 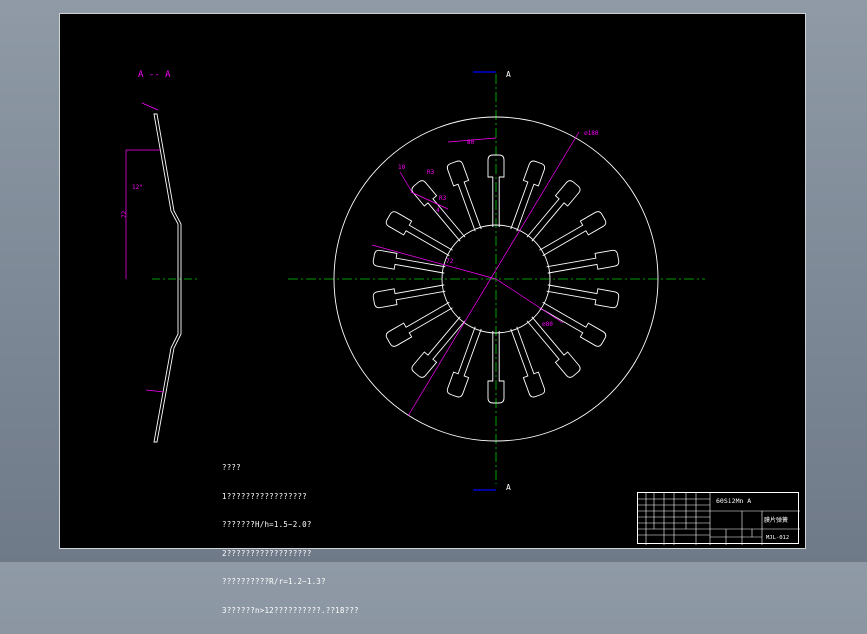 I want to click on slot-length-dim-line, so click(x=406, y=182).